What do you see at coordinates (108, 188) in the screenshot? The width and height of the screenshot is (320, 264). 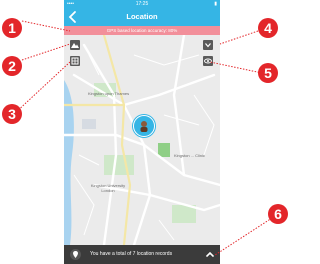 I see `map-label-university: Kingston University London` at bounding box center [108, 188].